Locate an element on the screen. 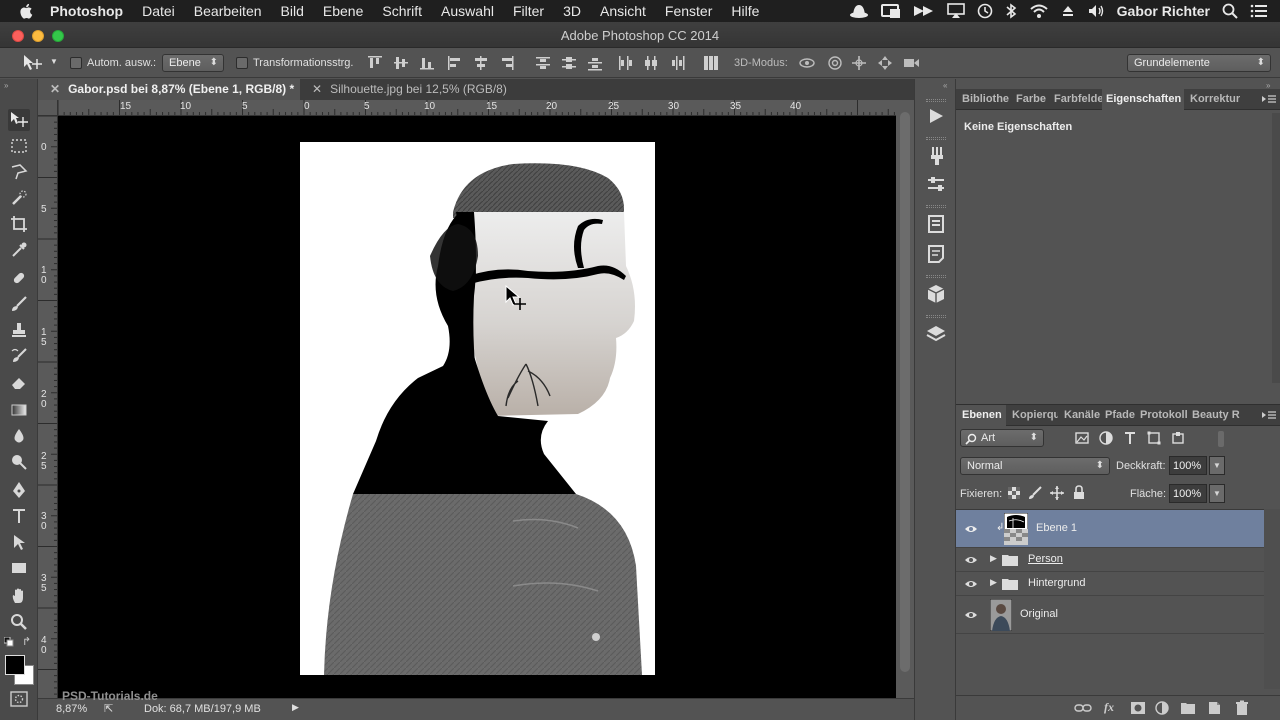 This screenshot has height=720, width=1280. zoom-tool is located at coordinates (19, 622).